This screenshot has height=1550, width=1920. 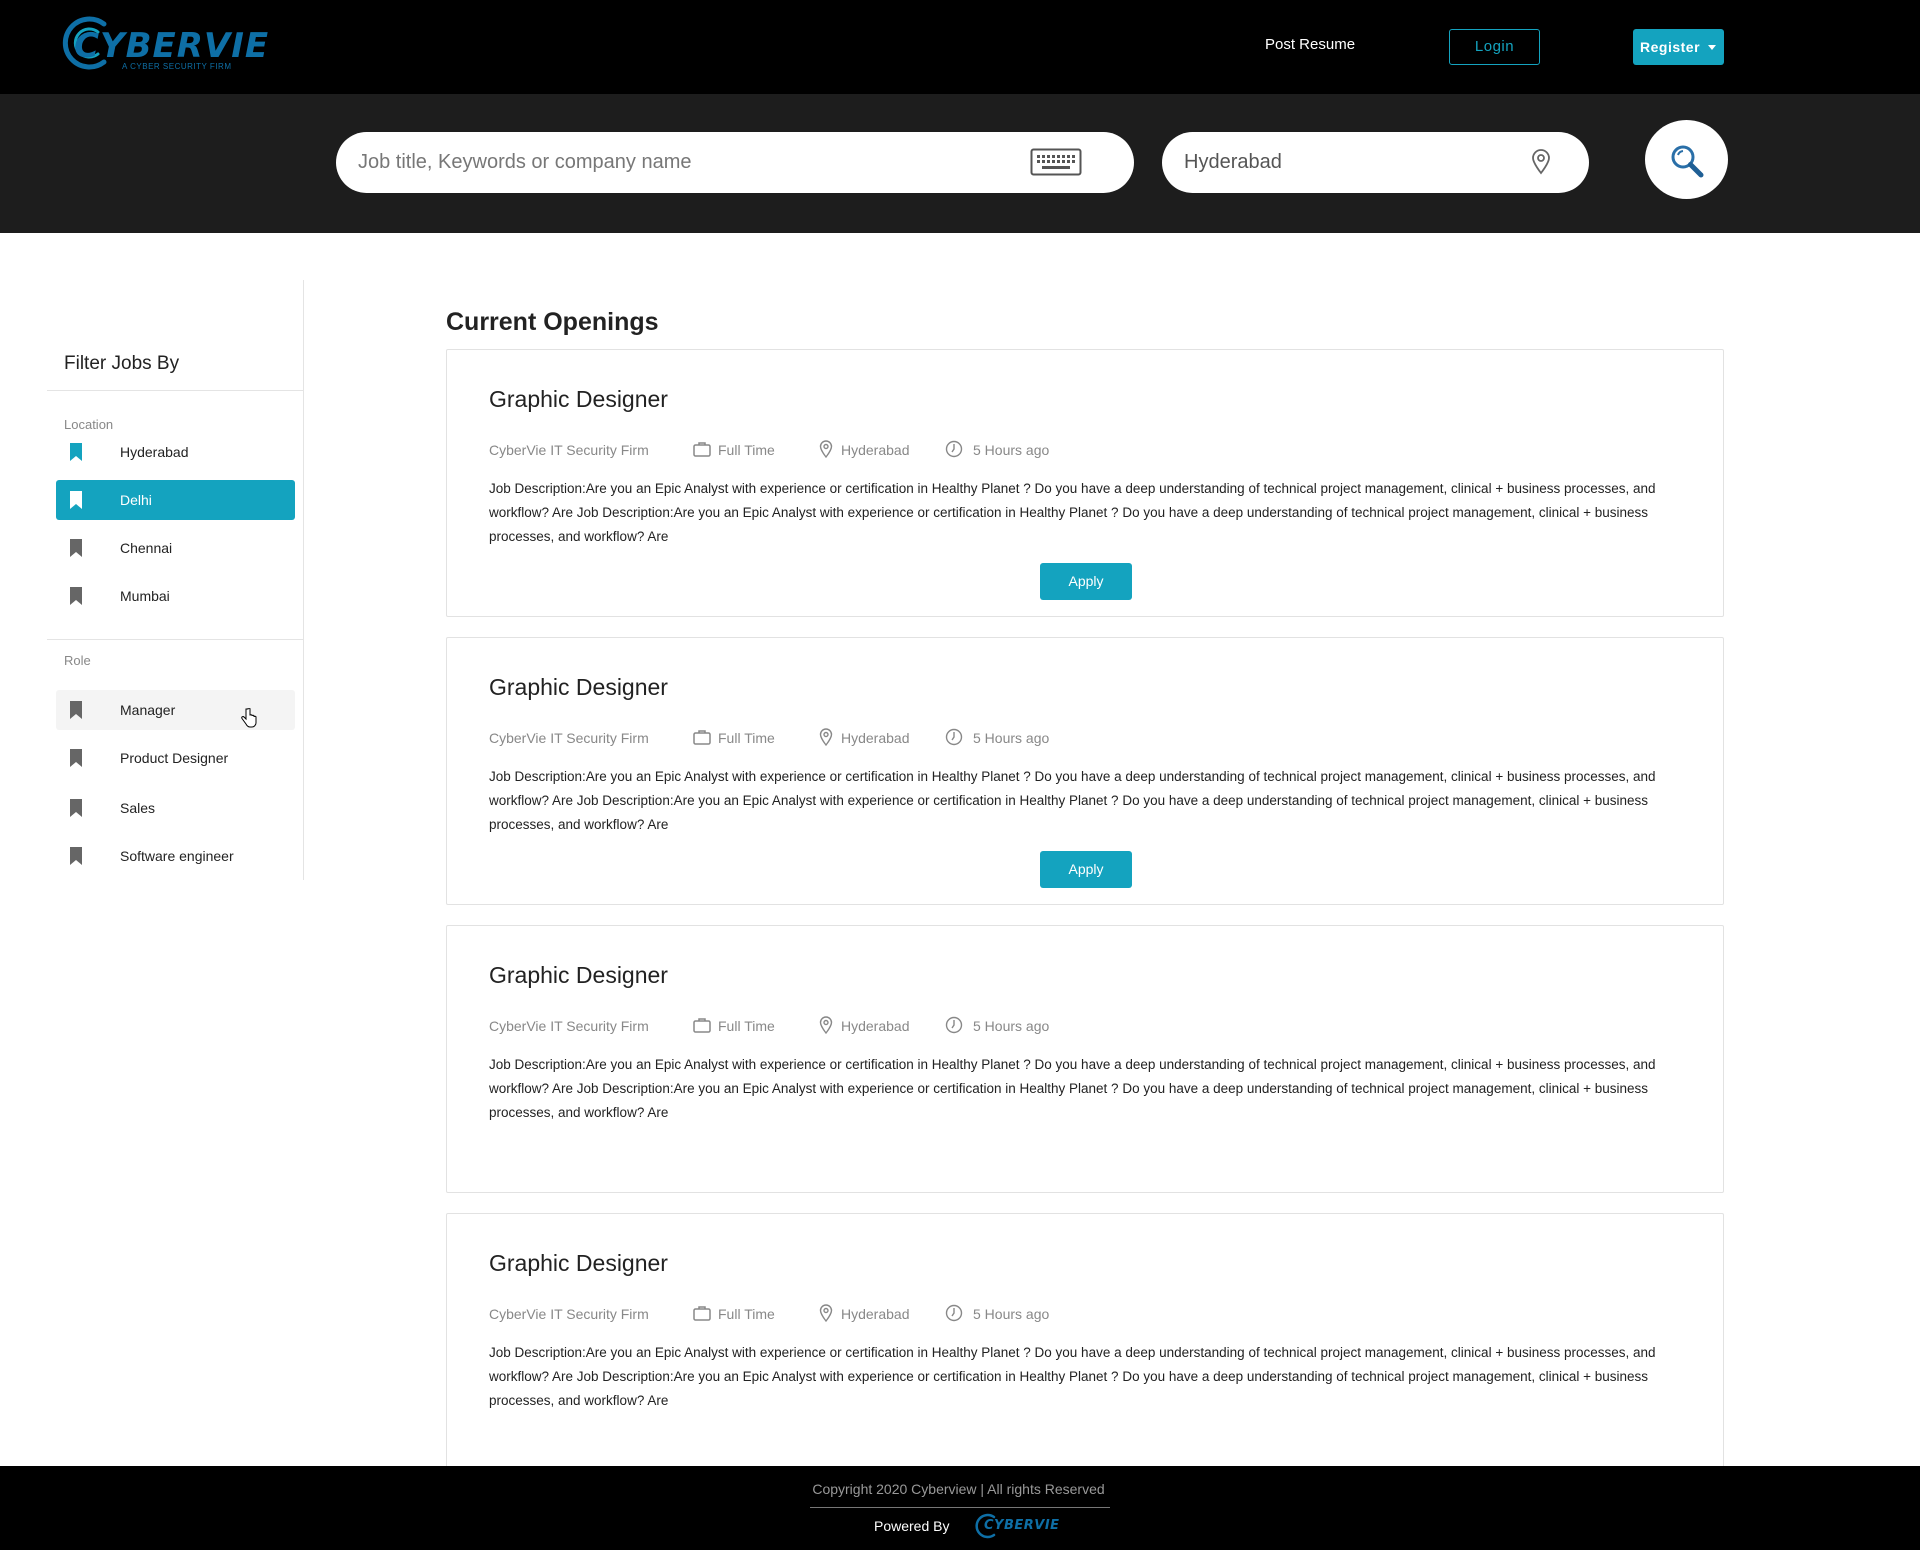 What do you see at coordinates (177, 66) in the screenshot?
I see `logo-tagline: A CYBER SECURITY FIRM` at bounding box center [177, 66].